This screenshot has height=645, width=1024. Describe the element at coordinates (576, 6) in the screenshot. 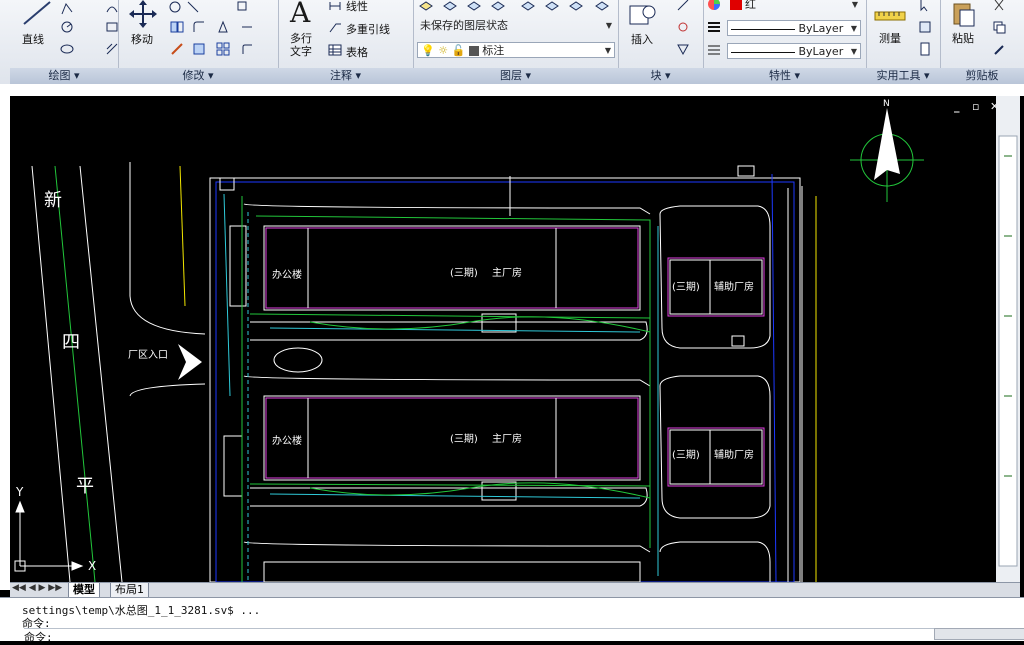

I see `layer-off-icon` at that location.